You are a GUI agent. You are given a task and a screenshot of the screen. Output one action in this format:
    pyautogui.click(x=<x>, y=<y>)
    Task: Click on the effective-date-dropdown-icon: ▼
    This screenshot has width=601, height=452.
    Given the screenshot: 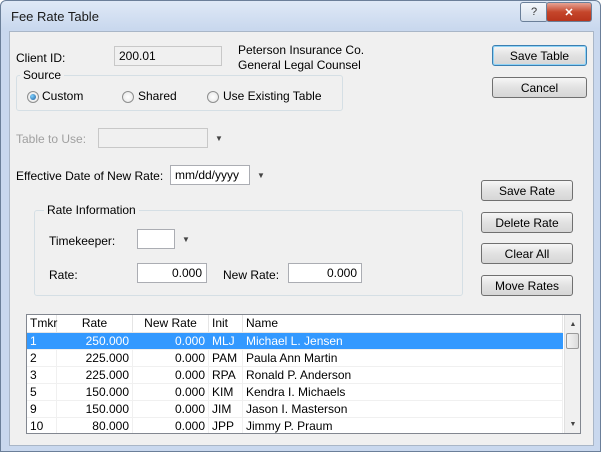 What is the action you would take?
    pyautogui.click(x=261, y=175)
    